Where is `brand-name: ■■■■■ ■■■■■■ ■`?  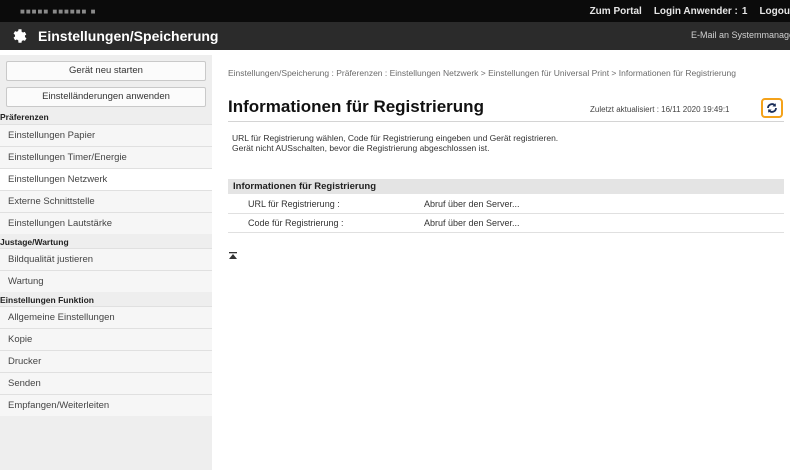
brand-name: ■■■■■ ■■■■■■ ■ is located at coordinates (58, 11).